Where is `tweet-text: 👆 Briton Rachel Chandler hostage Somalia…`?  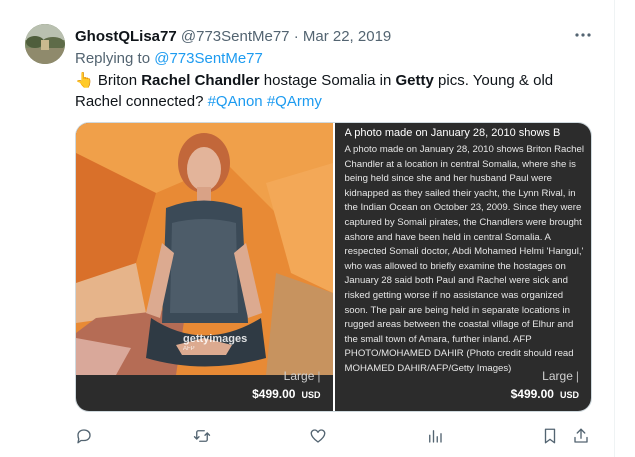 tweet-text: 👆 Briton Rachel Chandler hostage Somalia… is located at coordinates (335, 91).